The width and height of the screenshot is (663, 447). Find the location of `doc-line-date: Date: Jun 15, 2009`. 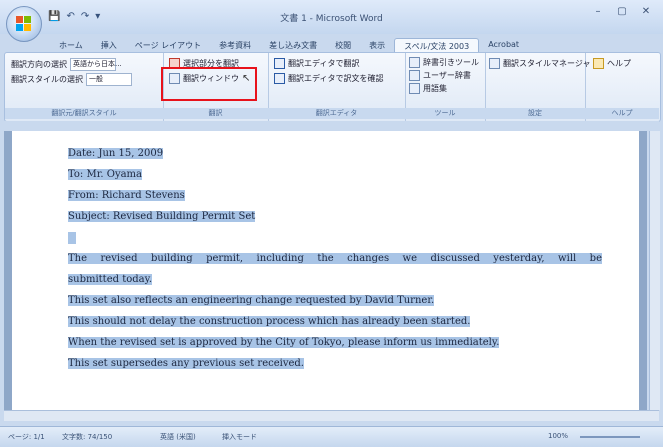

doc-line-date: Date: Jun 15, 2009 is located at coordinates (116, 153).